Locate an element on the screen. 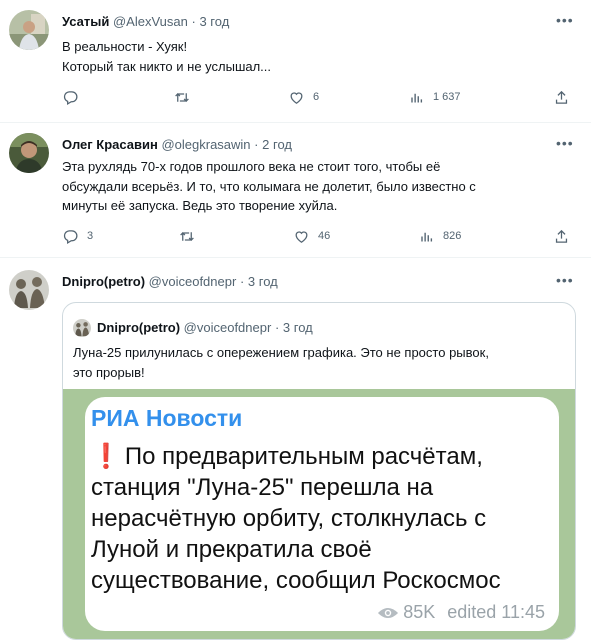  reply-button: 3 is located at coordinates (77, 236).